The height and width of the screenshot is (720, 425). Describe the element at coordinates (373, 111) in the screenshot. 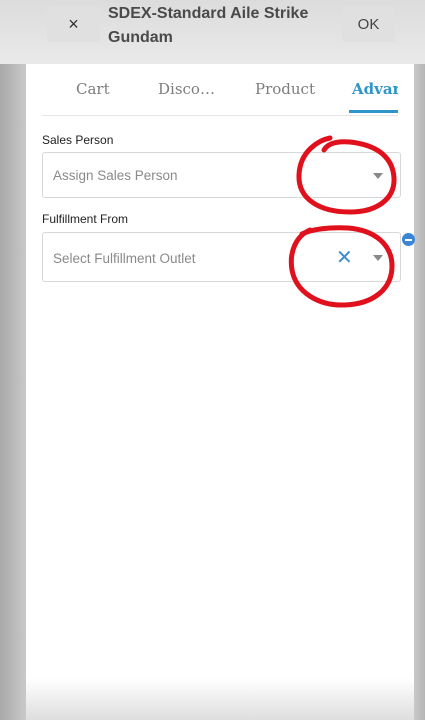

I see `active-tab-indicator` at that location.